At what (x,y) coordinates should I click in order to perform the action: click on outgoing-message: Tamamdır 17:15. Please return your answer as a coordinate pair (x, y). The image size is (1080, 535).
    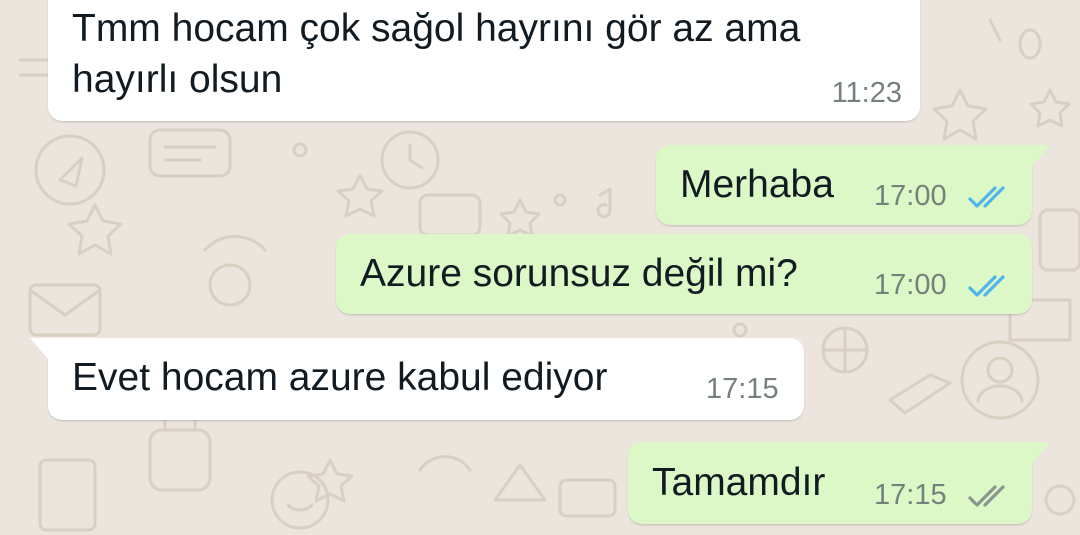
    Looking at the image, I should click on (839, 483).